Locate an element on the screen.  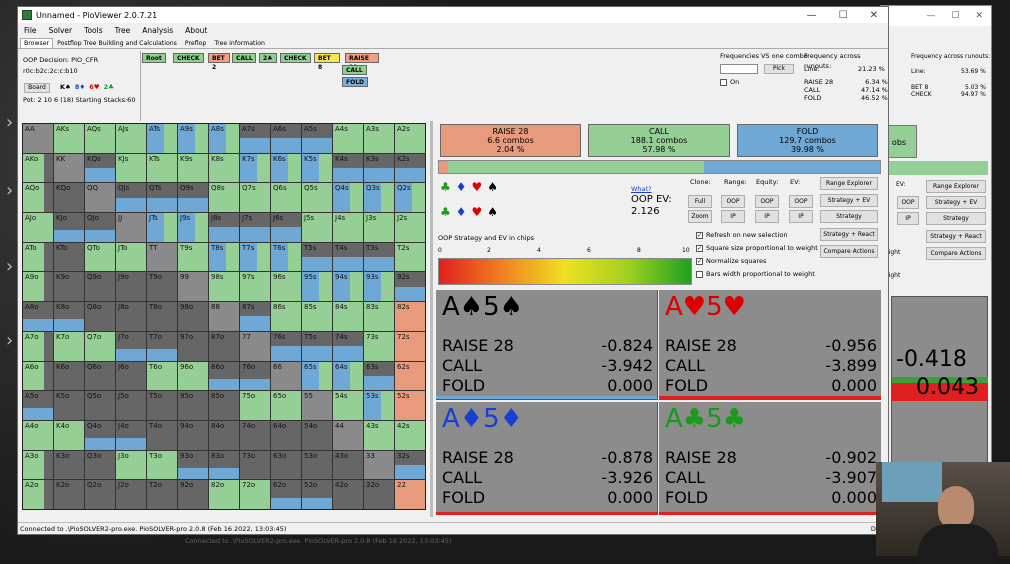
hand-cell: 85s is located at coordinates (317, 316).